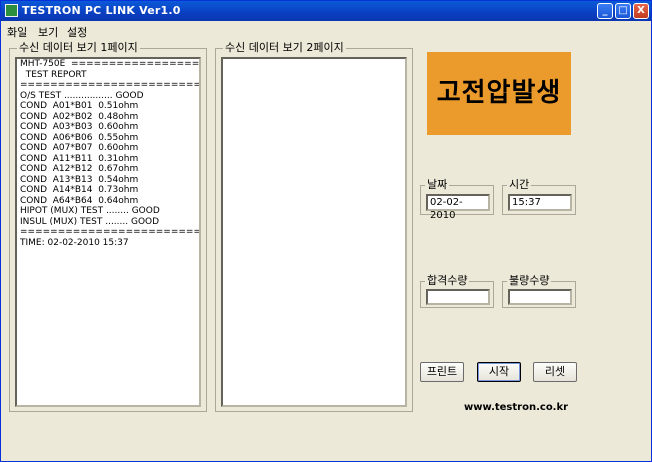 The height and width of the screenshot is (462, 652). What do you see at coordinates (79, 137) in the screenshot?
I see `report-line: COND A06*B06 0.55ohm` at bounding box center [79, 137].